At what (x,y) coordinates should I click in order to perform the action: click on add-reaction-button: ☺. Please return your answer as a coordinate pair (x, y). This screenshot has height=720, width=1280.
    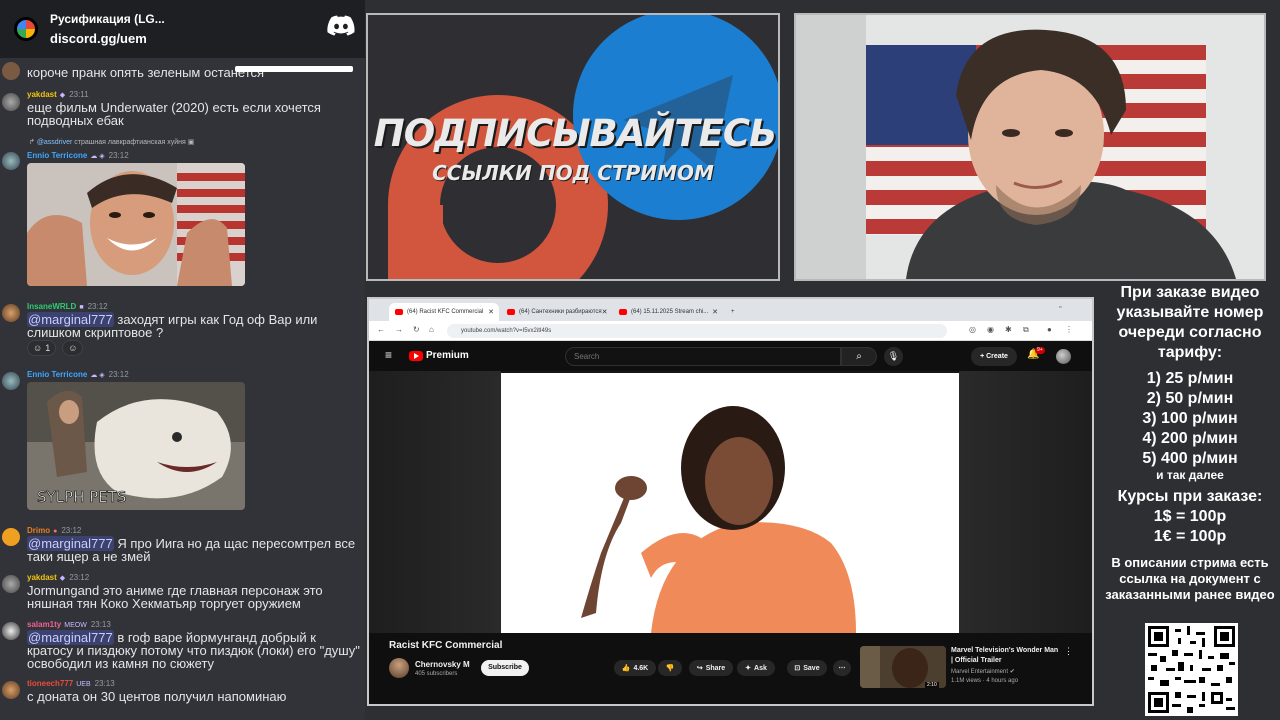
    Looking at the image, I should click on (73, 348).